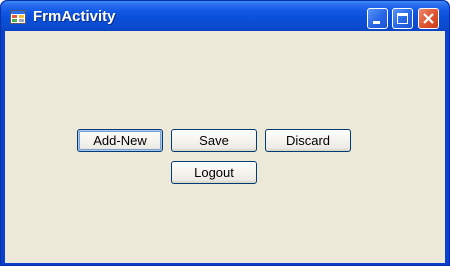 The width and height of the screenshot is (450, 266). What do you see at coordinates (214, 140) in the screenshot?
I see `save-button: Save` at bounding box center [214, 140].